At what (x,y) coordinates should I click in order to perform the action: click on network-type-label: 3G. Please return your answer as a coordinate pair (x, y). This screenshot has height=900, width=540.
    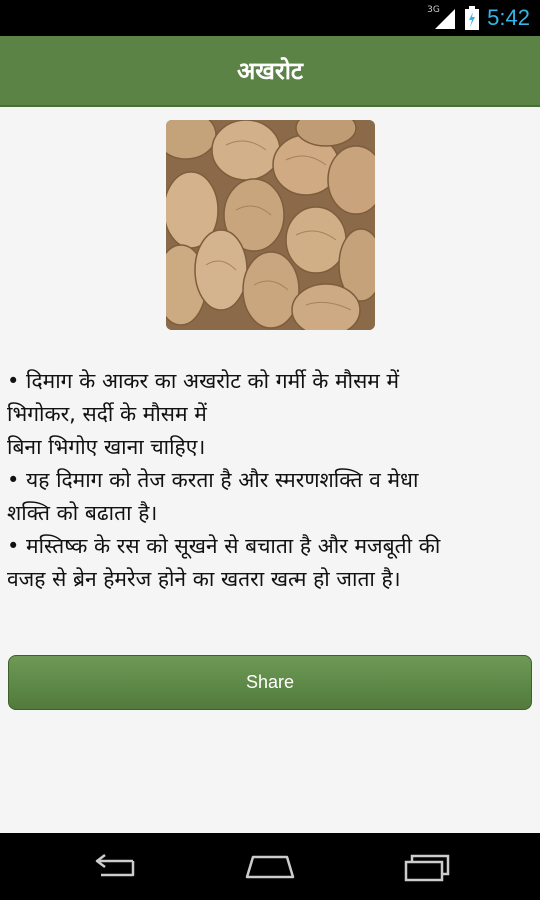
    Looking at the image, I should click on (433, 10).